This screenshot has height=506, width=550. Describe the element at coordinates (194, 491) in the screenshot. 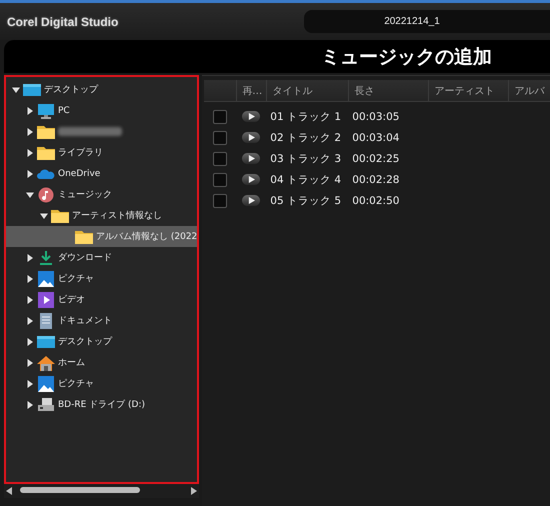

I see `scroll-right-arrow-icon` at that location.